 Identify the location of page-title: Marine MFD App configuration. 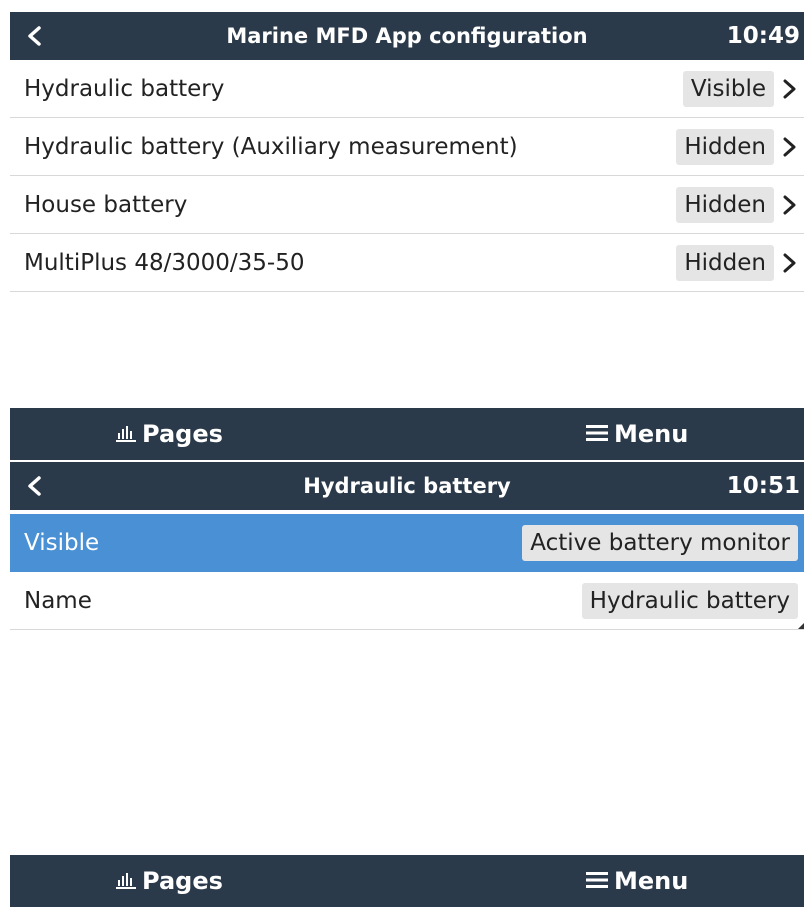
(407, 36).